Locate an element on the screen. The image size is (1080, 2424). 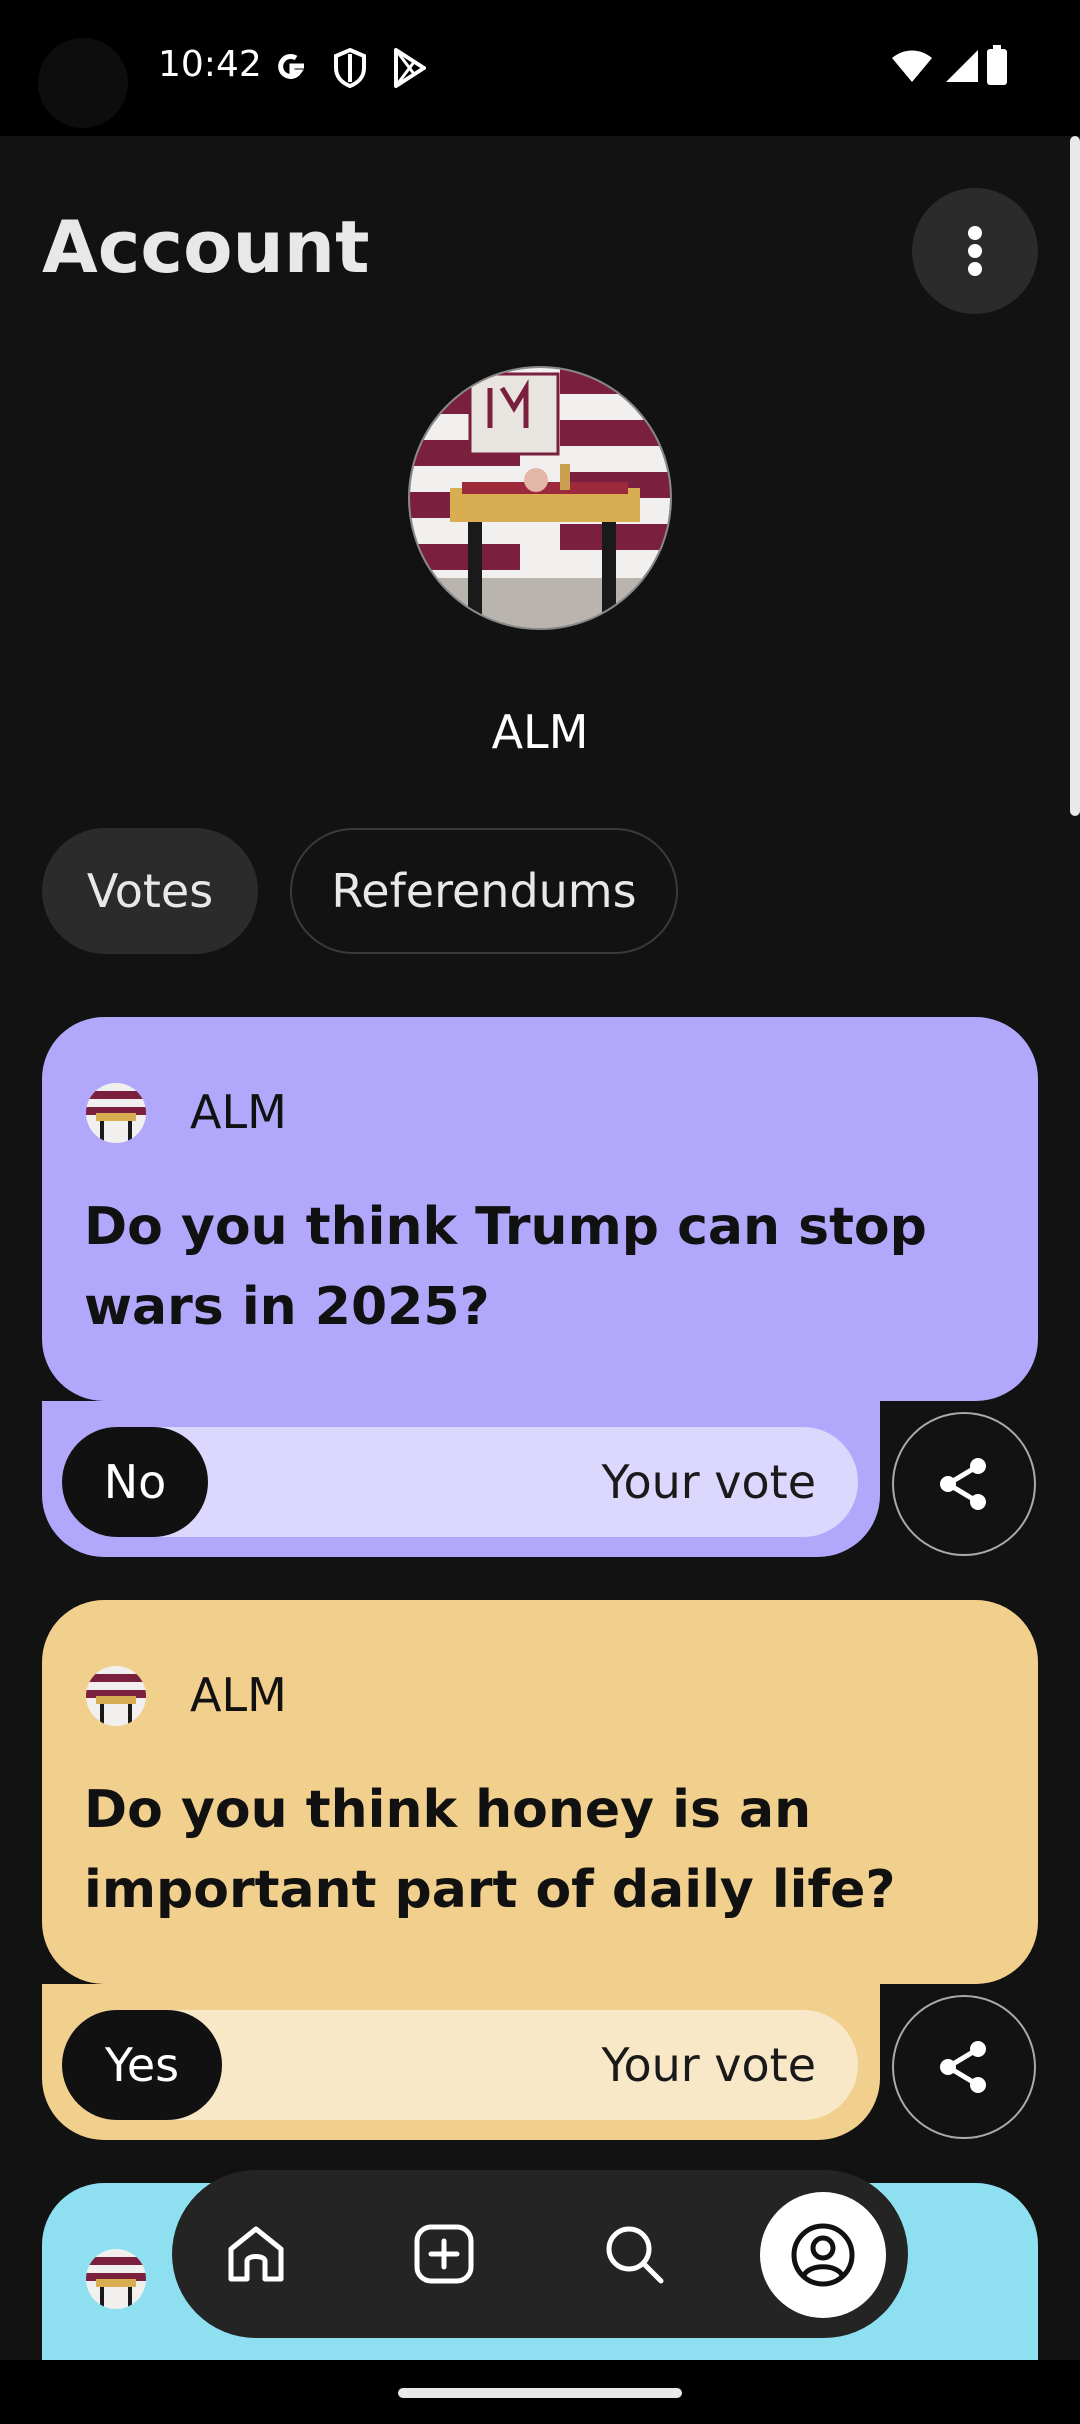
profile-photo is located at coordinates (540, 498).